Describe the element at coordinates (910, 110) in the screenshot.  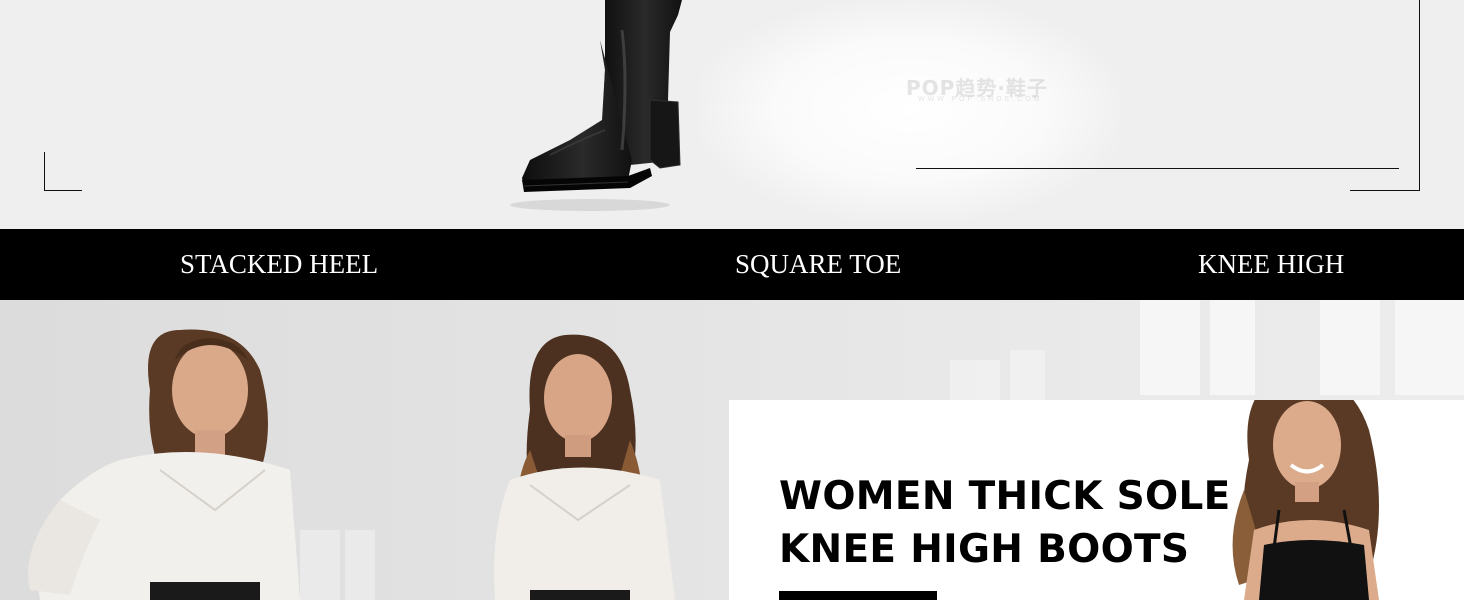
I see `hero-light-glow` at that location.